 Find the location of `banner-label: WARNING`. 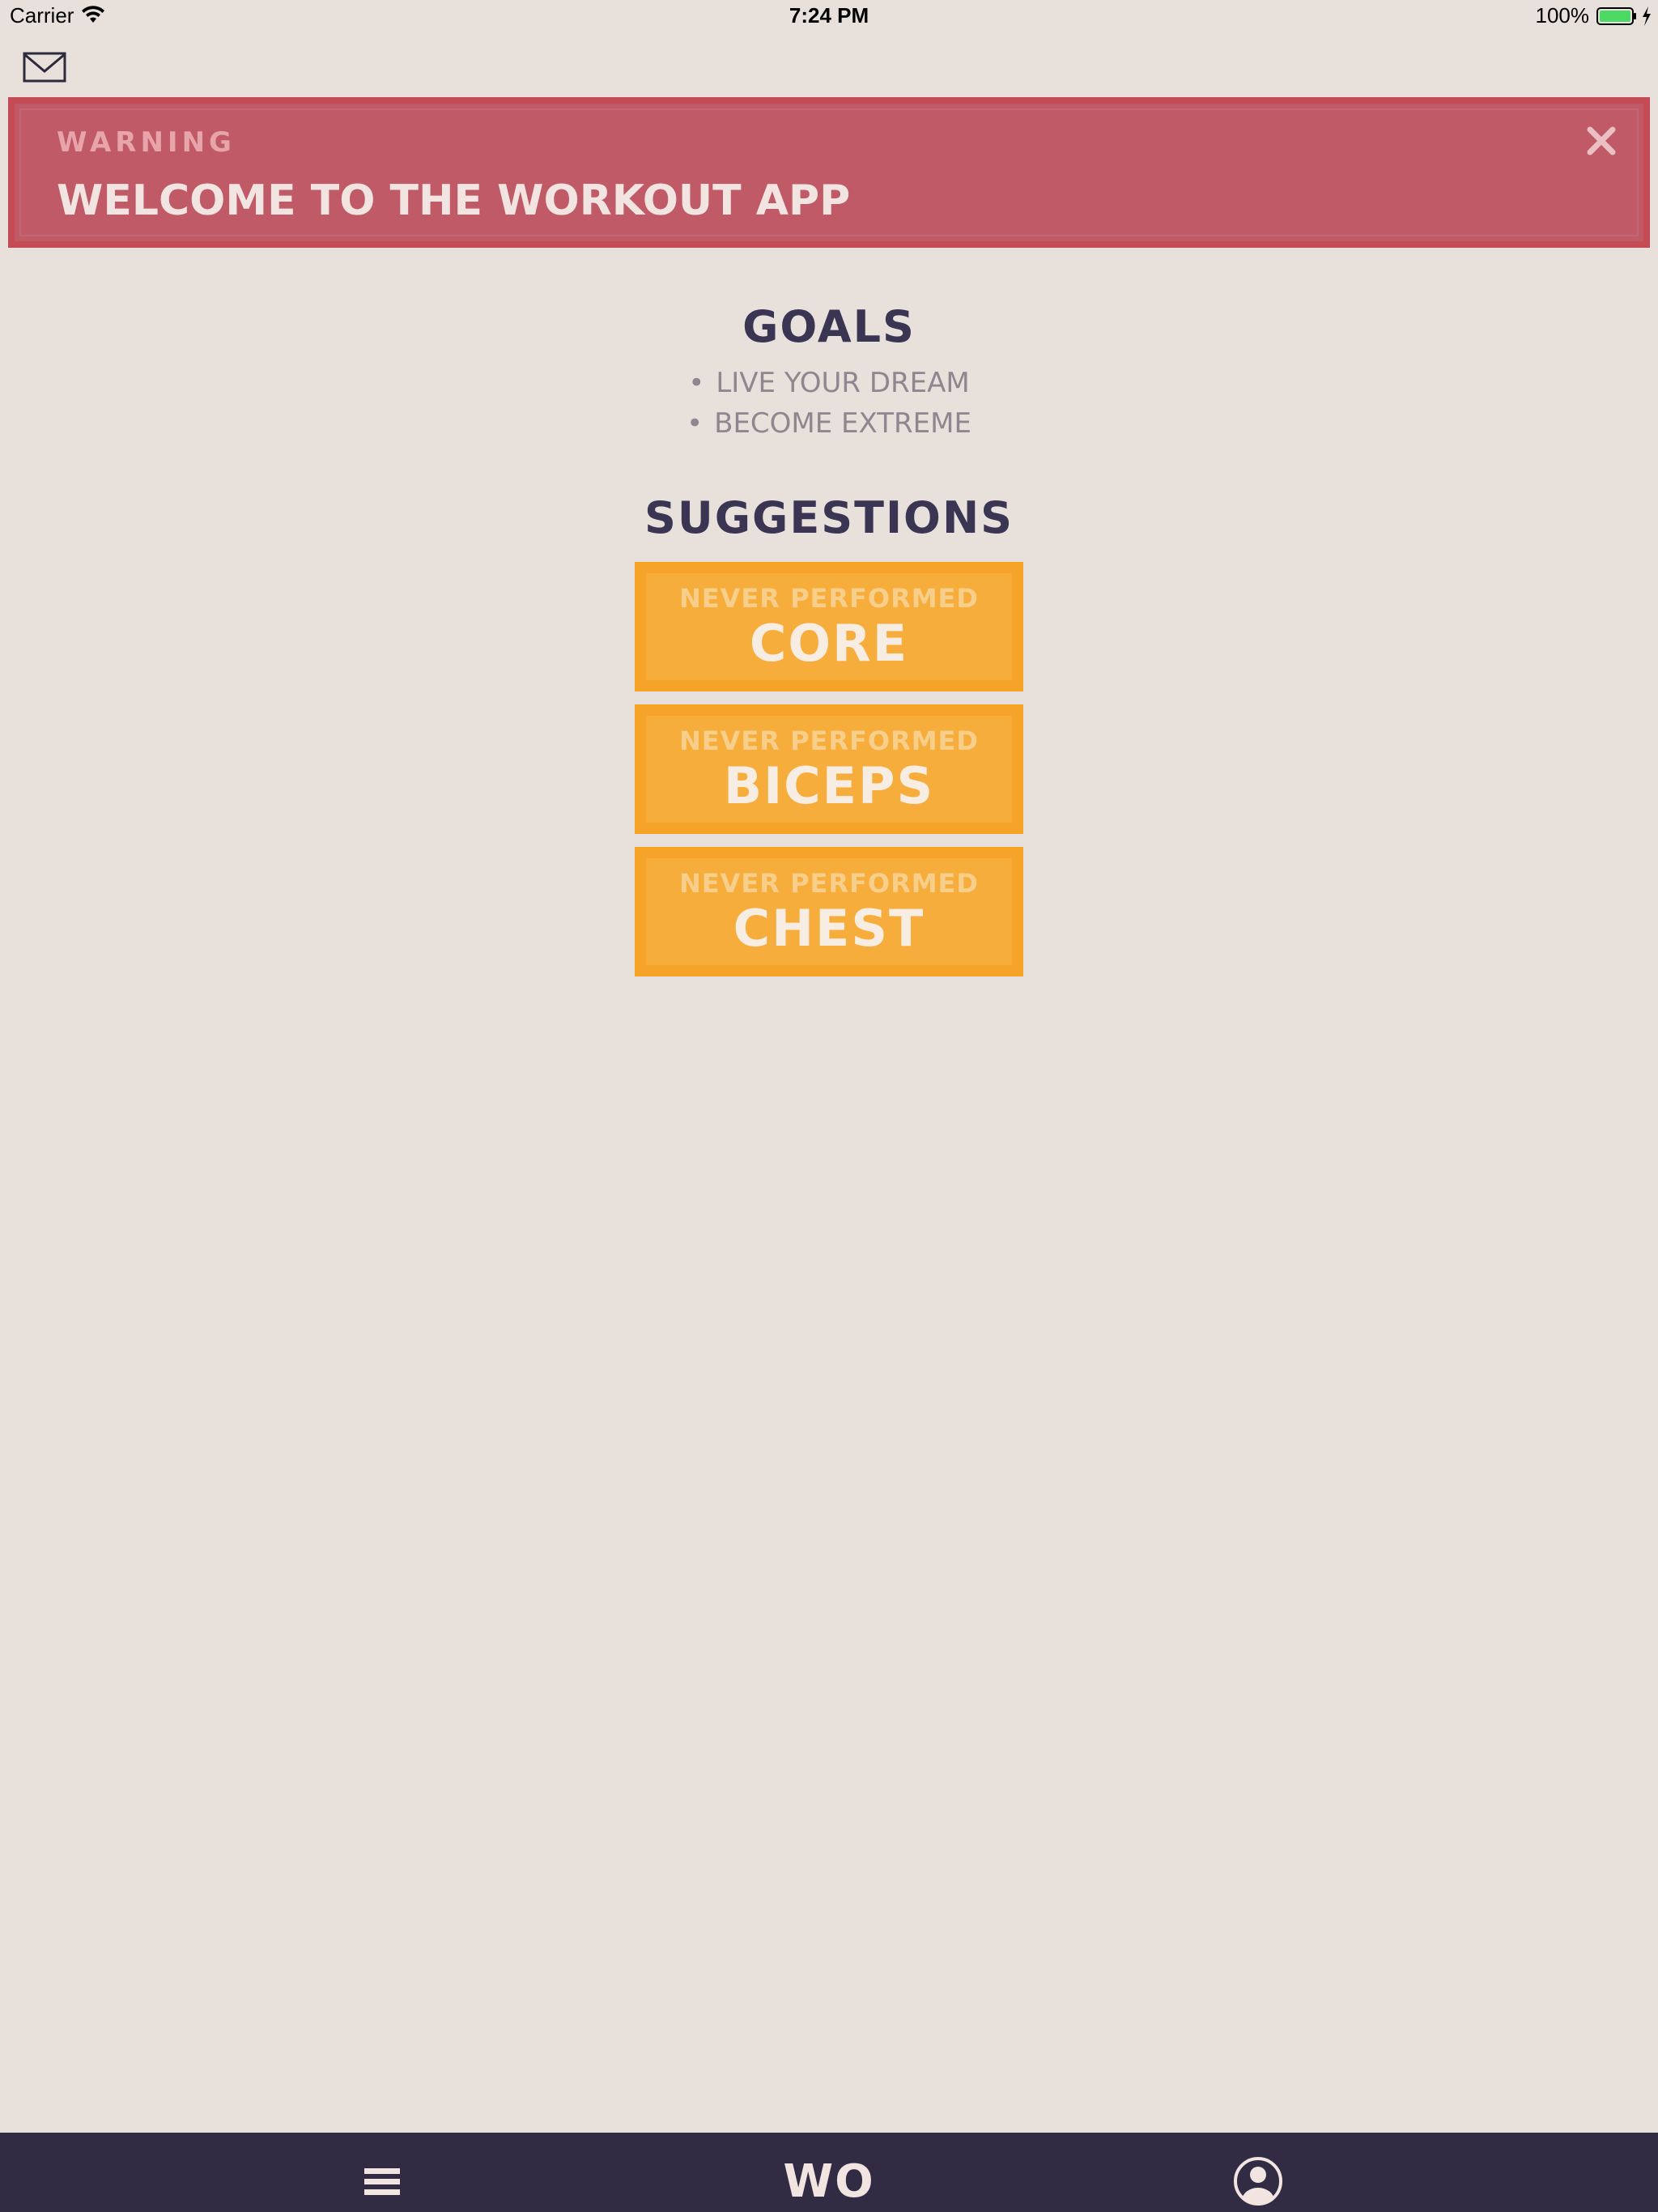

banner-label: WARNING is located at coordinates (146, 142).